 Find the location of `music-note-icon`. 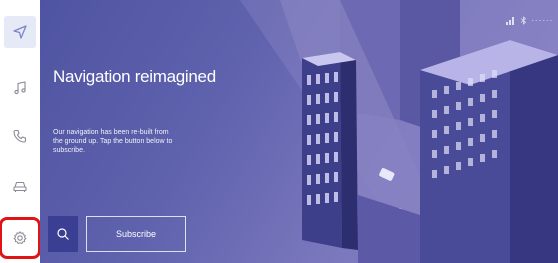

music-note-icon is located at coordinates (20, 88).